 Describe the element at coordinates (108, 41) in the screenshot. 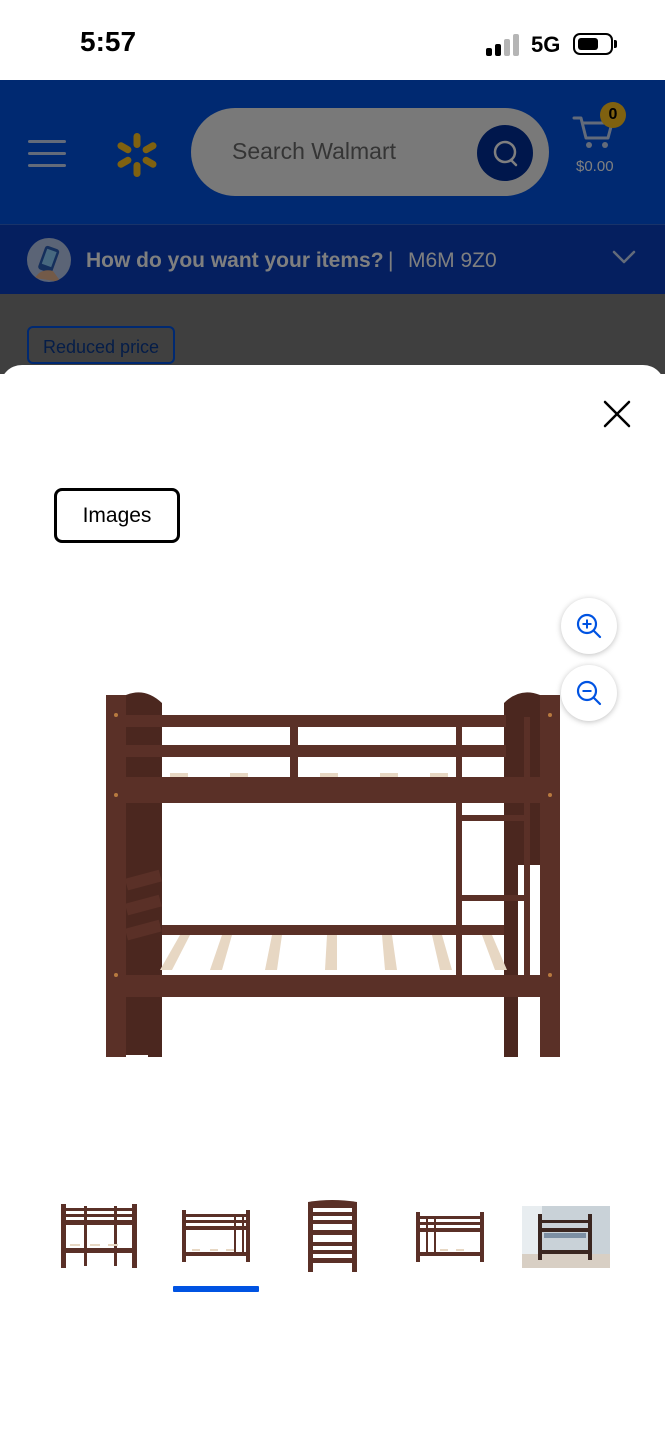

I see `status-time: 5:57` at that location.